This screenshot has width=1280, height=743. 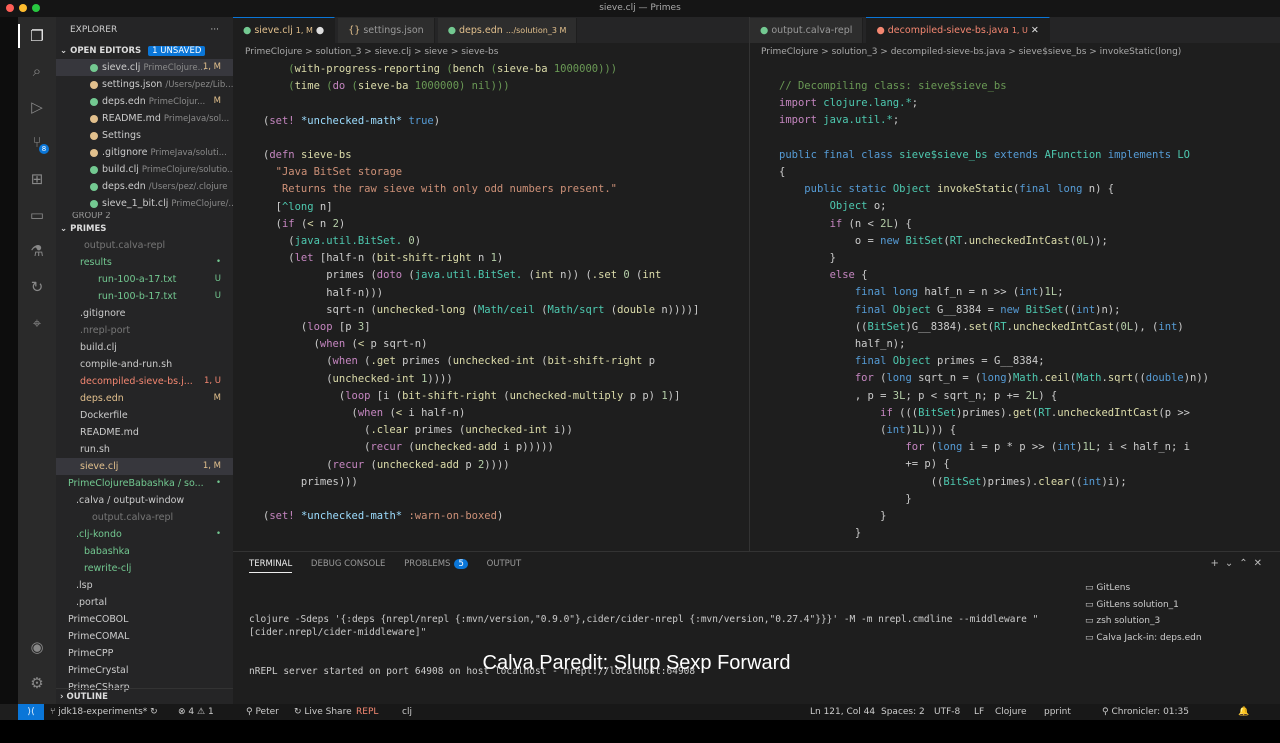 I want to click on tab-output: OUTPUT, so click(x=504, y=564).